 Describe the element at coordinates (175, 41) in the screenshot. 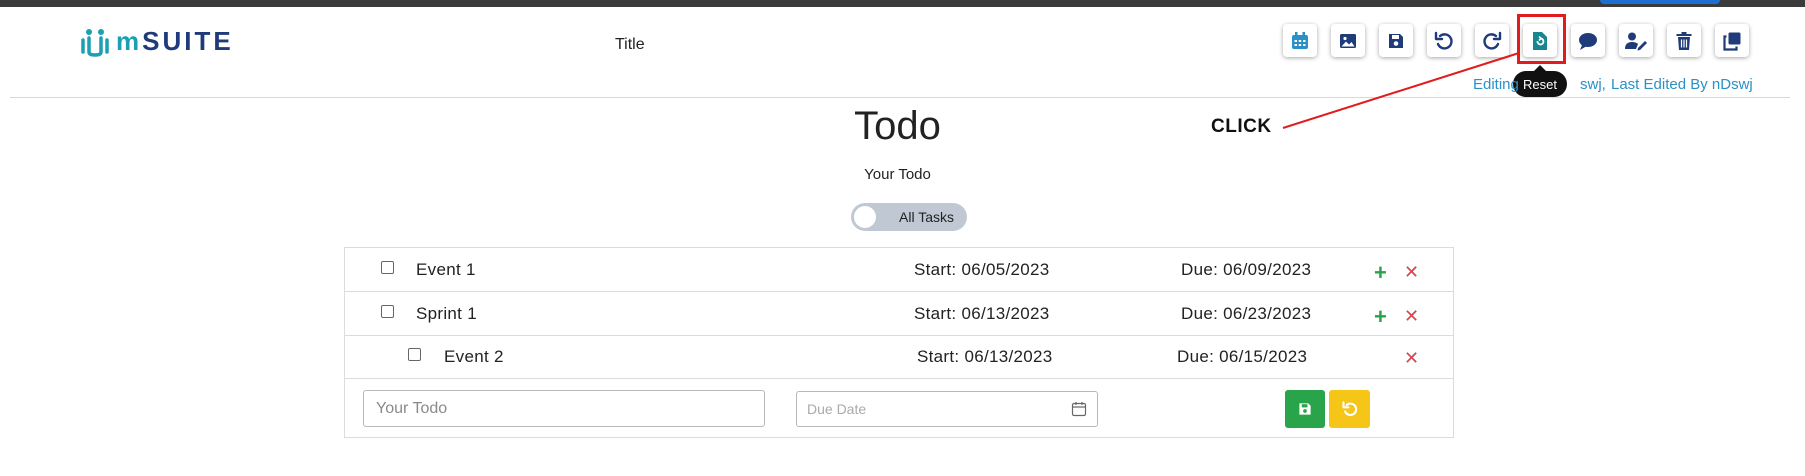

I see `logo-text: mSUITE` at that location.